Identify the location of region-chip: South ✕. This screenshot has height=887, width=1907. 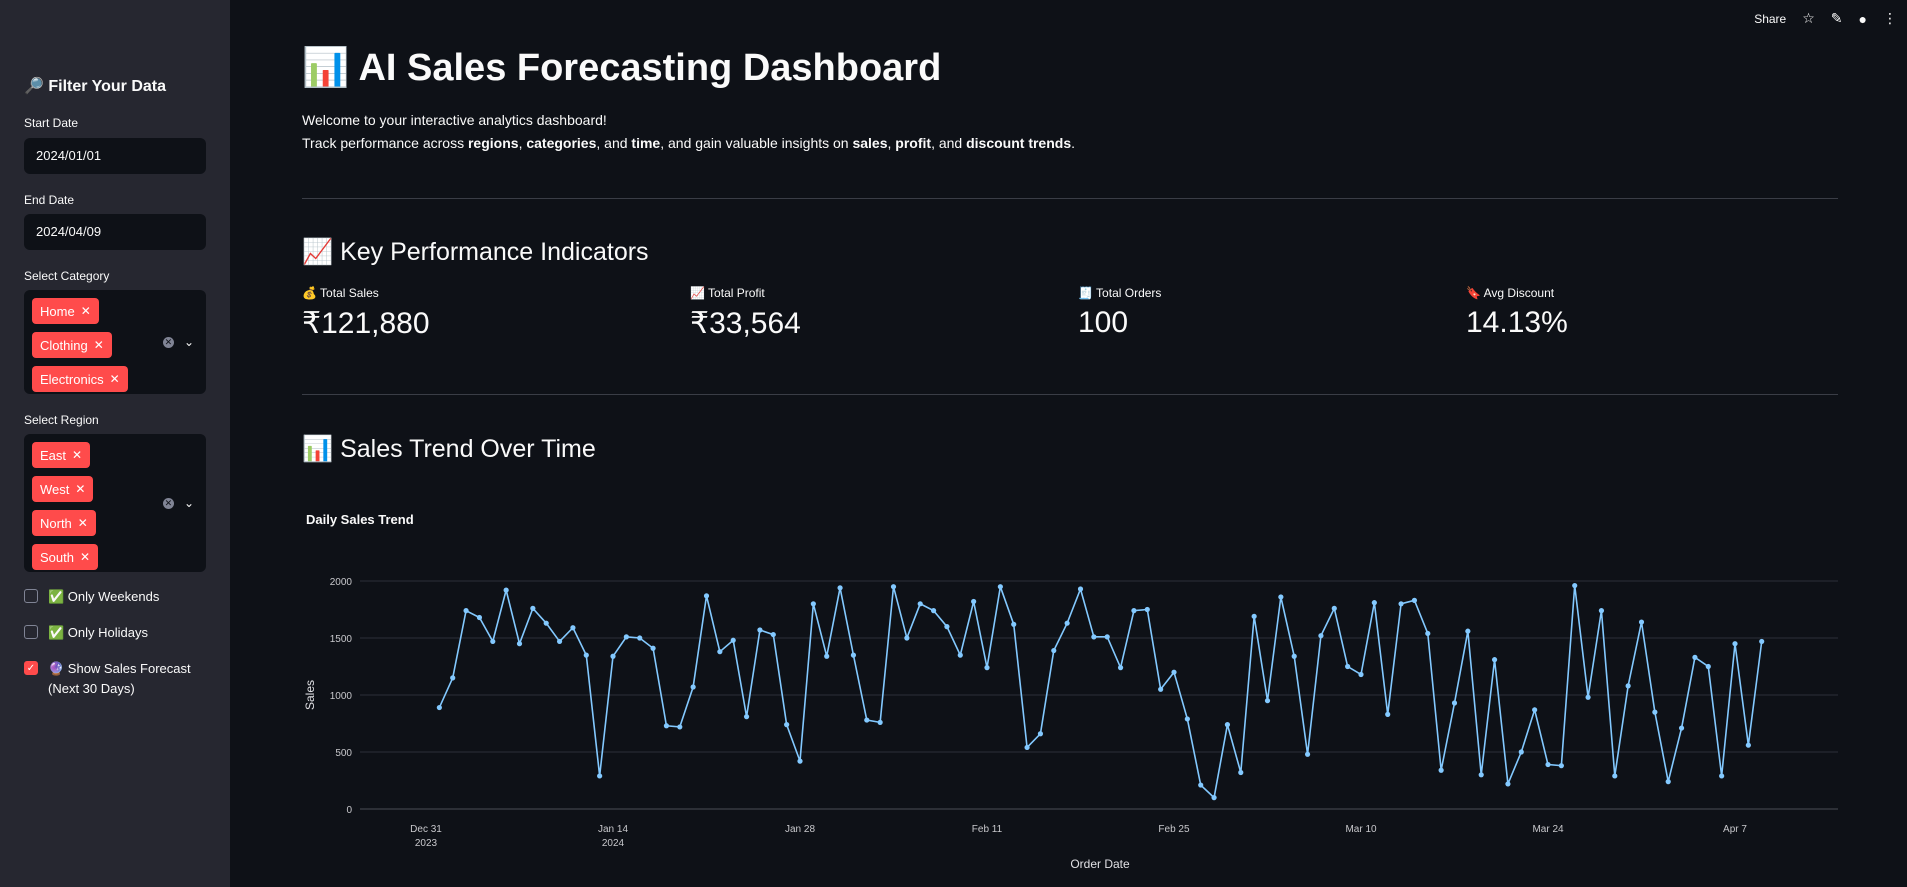
(65, 557).